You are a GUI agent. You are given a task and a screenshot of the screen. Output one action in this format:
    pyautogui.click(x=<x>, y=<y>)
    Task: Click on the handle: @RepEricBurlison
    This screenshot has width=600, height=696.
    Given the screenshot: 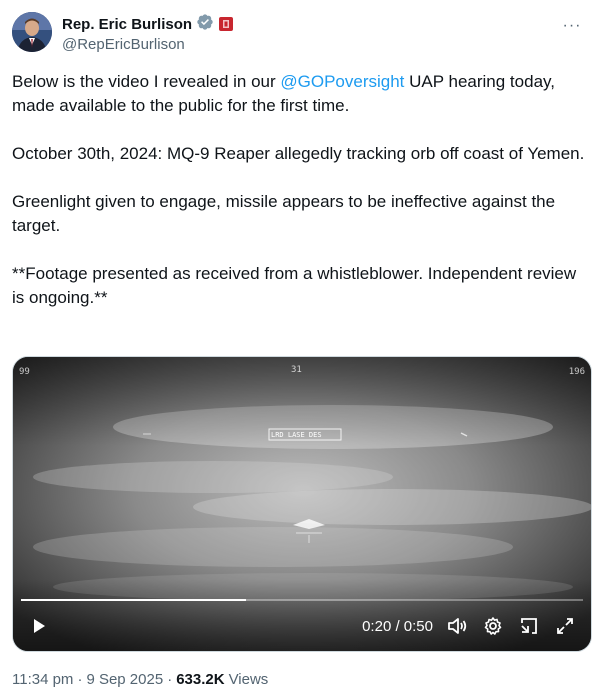 What is the action you would take?
    pyautogui.click(x=123, y=44)
    